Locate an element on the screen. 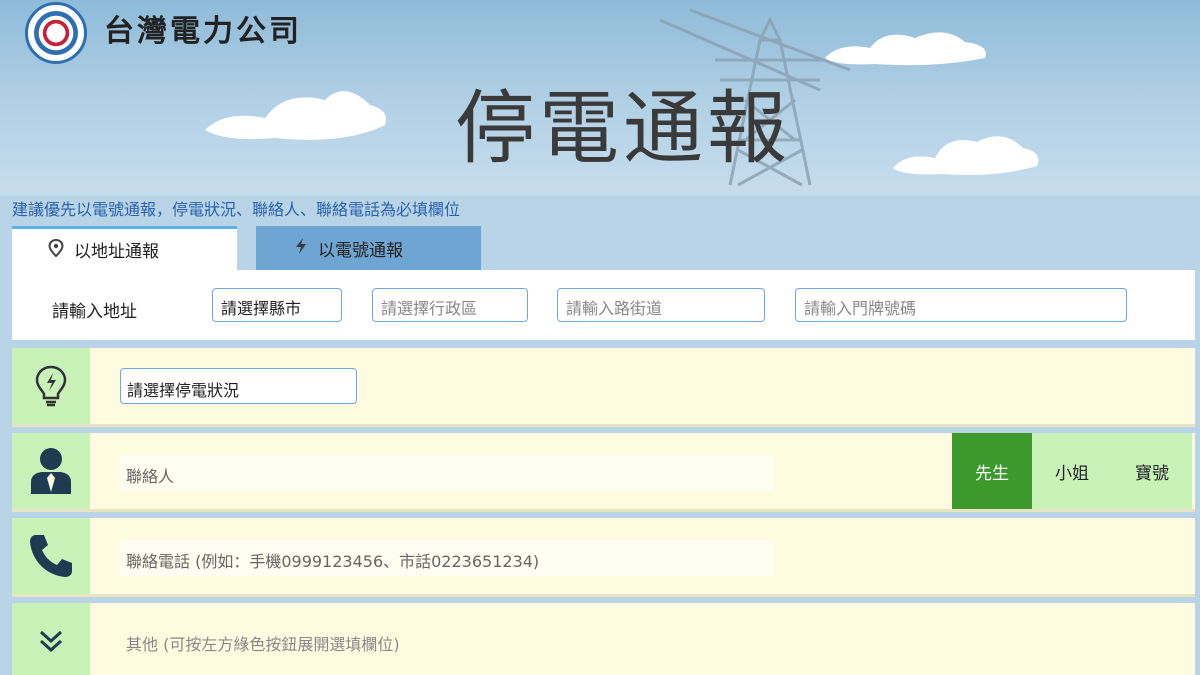 The width and height of the screenshot is (1200, 675). tab-meter-report: 以電號通報 is located at coordinates (368, 248).